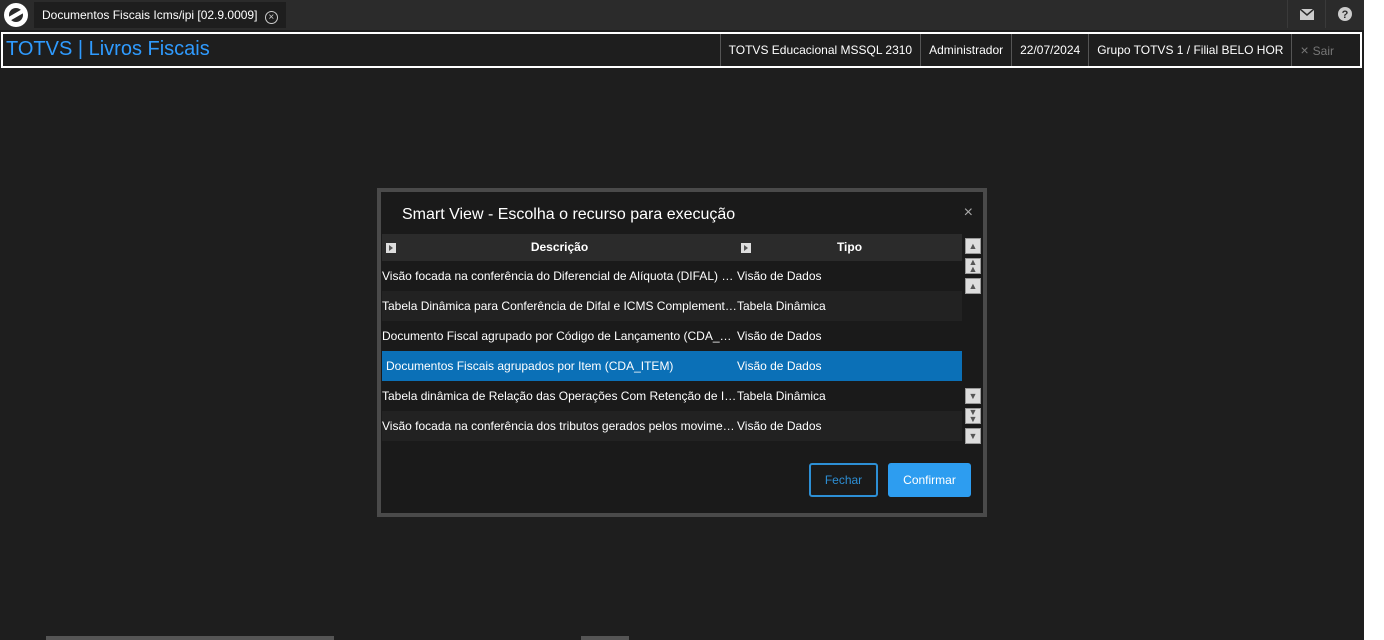  What do you see at coordinates (973, 436) in the screenshot?
I see `scroll-bottom-icon: ▼` at bounding box center [973, 436].